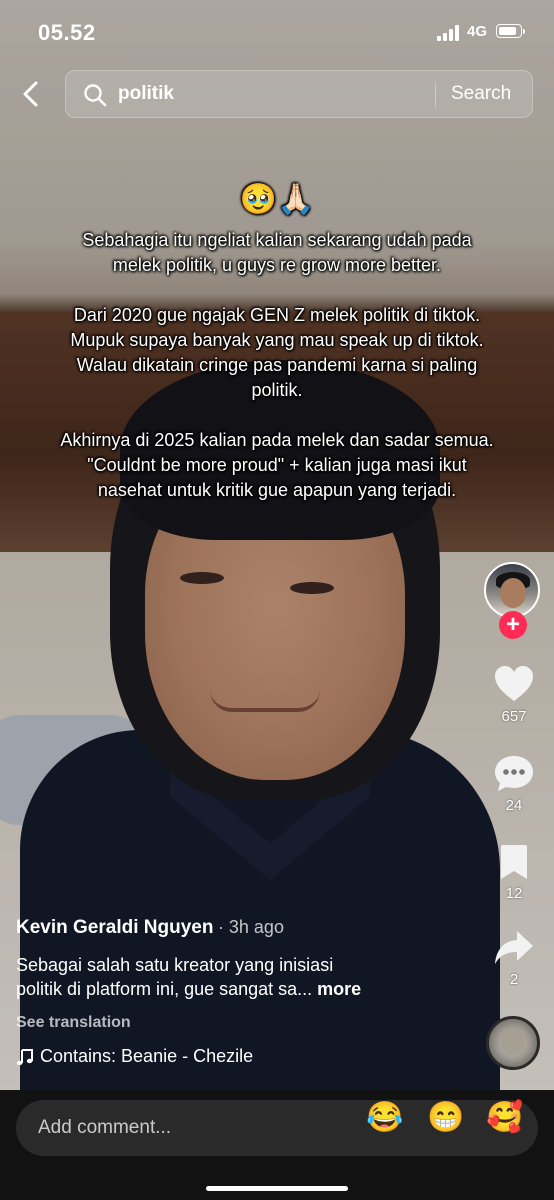 This screenshot has height=1200, width=554. Describe the element at coordinates (277, 199) in the screenshot. I see `overlay-emoji: 🥹🙏🏻` at that location.